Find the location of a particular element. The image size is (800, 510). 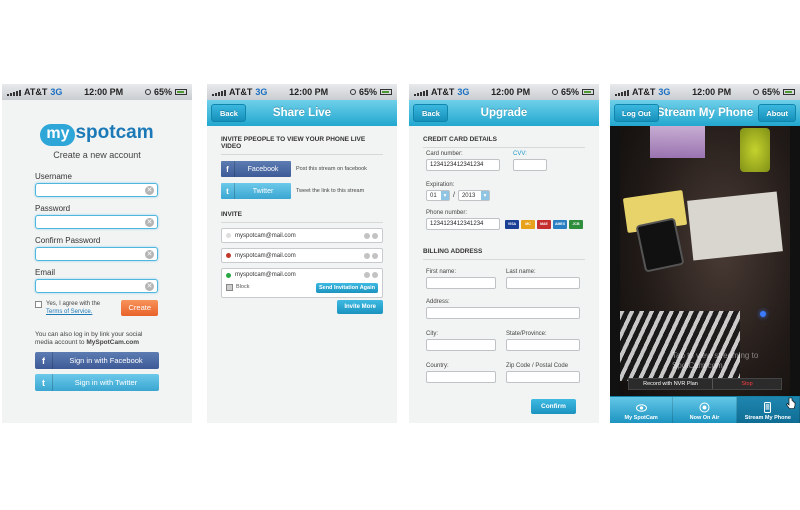

status-dot is located at coordinates (228, 235).